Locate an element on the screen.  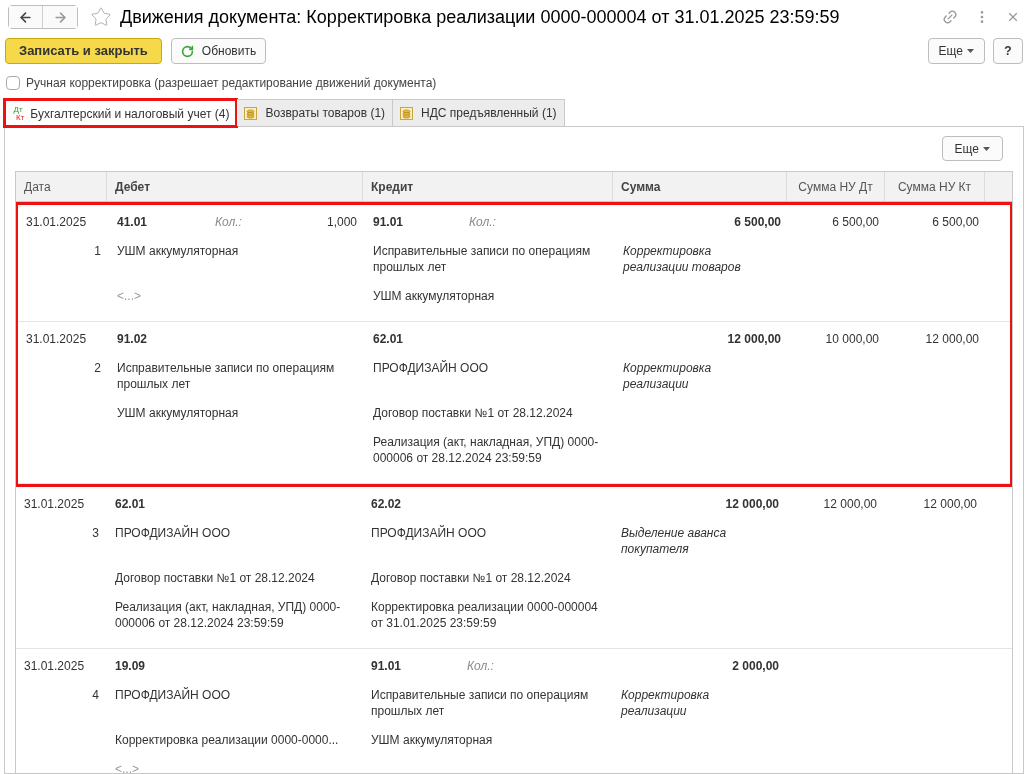
tax-amount-debit: 10 000,00 is located at coordinates (852, 339).